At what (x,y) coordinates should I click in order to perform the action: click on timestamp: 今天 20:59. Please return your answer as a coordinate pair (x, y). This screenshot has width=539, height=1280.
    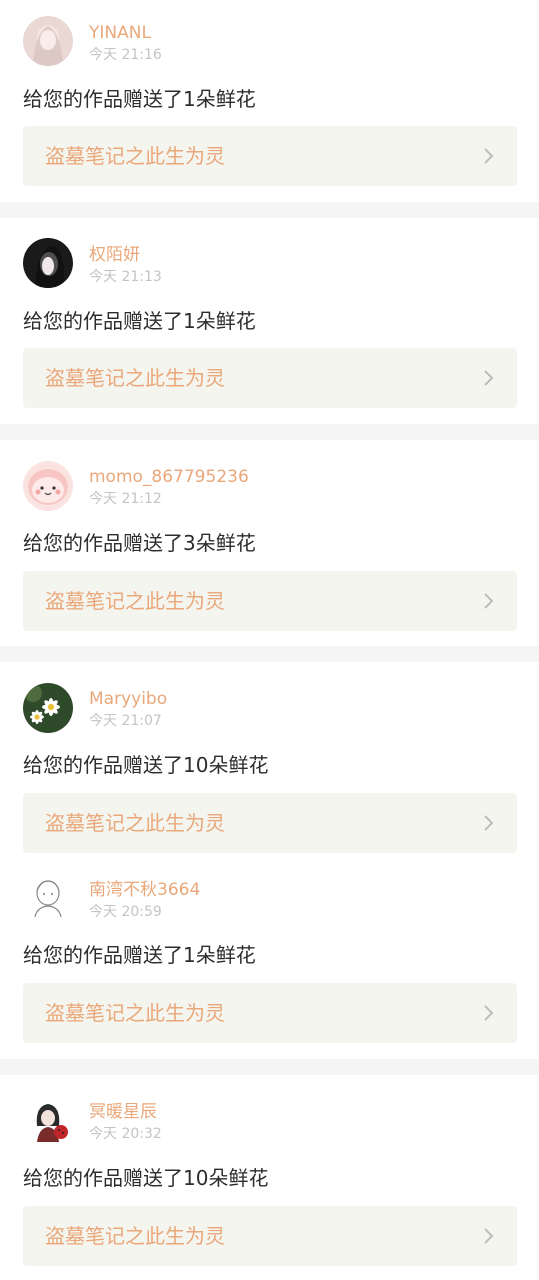
    Looking at the image, I should click on (125, 912).